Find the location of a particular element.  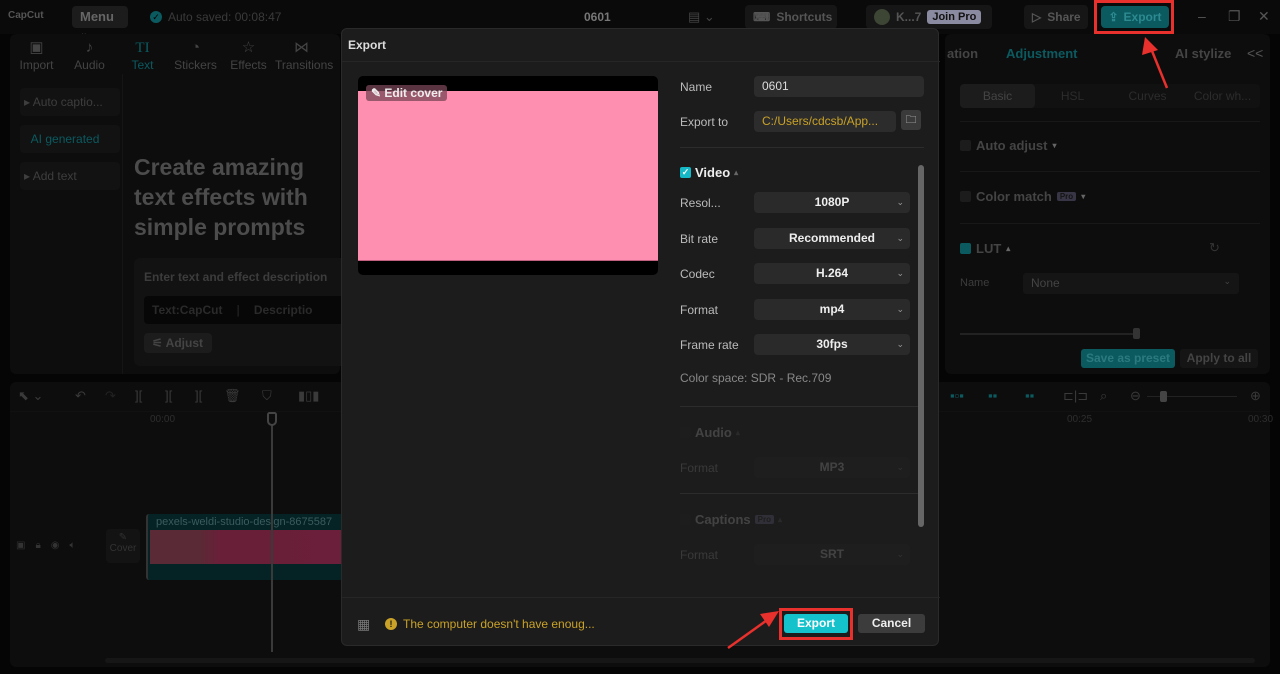

undo-icon: ↶ is located at coordinates (80, 396).